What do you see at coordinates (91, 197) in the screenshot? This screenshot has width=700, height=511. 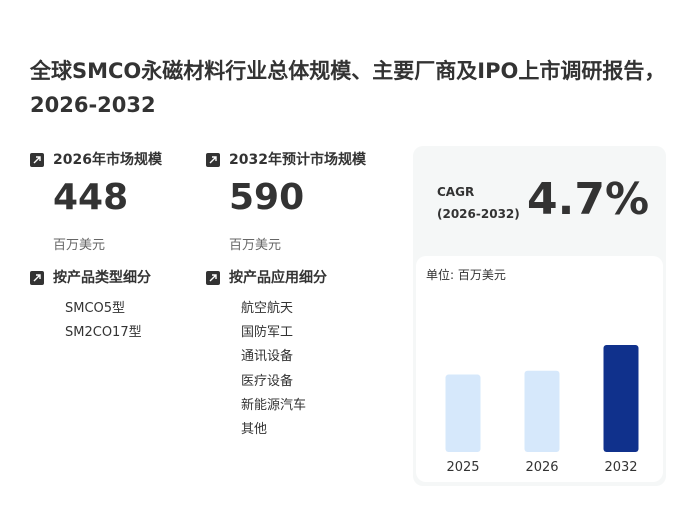 I see `metric-value: 448` at bounding box center [91, 197].